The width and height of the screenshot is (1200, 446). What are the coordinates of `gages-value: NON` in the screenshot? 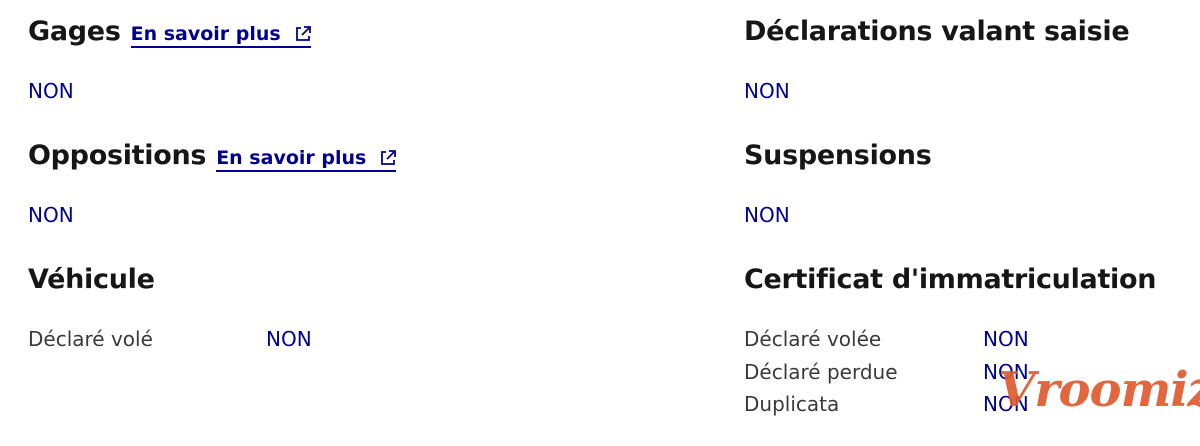 It's located at (51, 91).